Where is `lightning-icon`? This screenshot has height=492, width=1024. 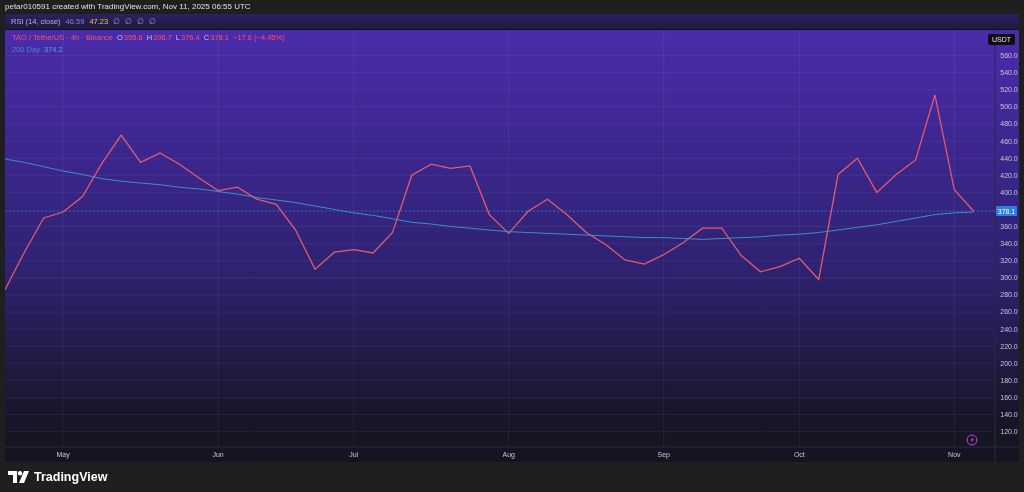
lightning-icon is located at coordinates (972, 440).